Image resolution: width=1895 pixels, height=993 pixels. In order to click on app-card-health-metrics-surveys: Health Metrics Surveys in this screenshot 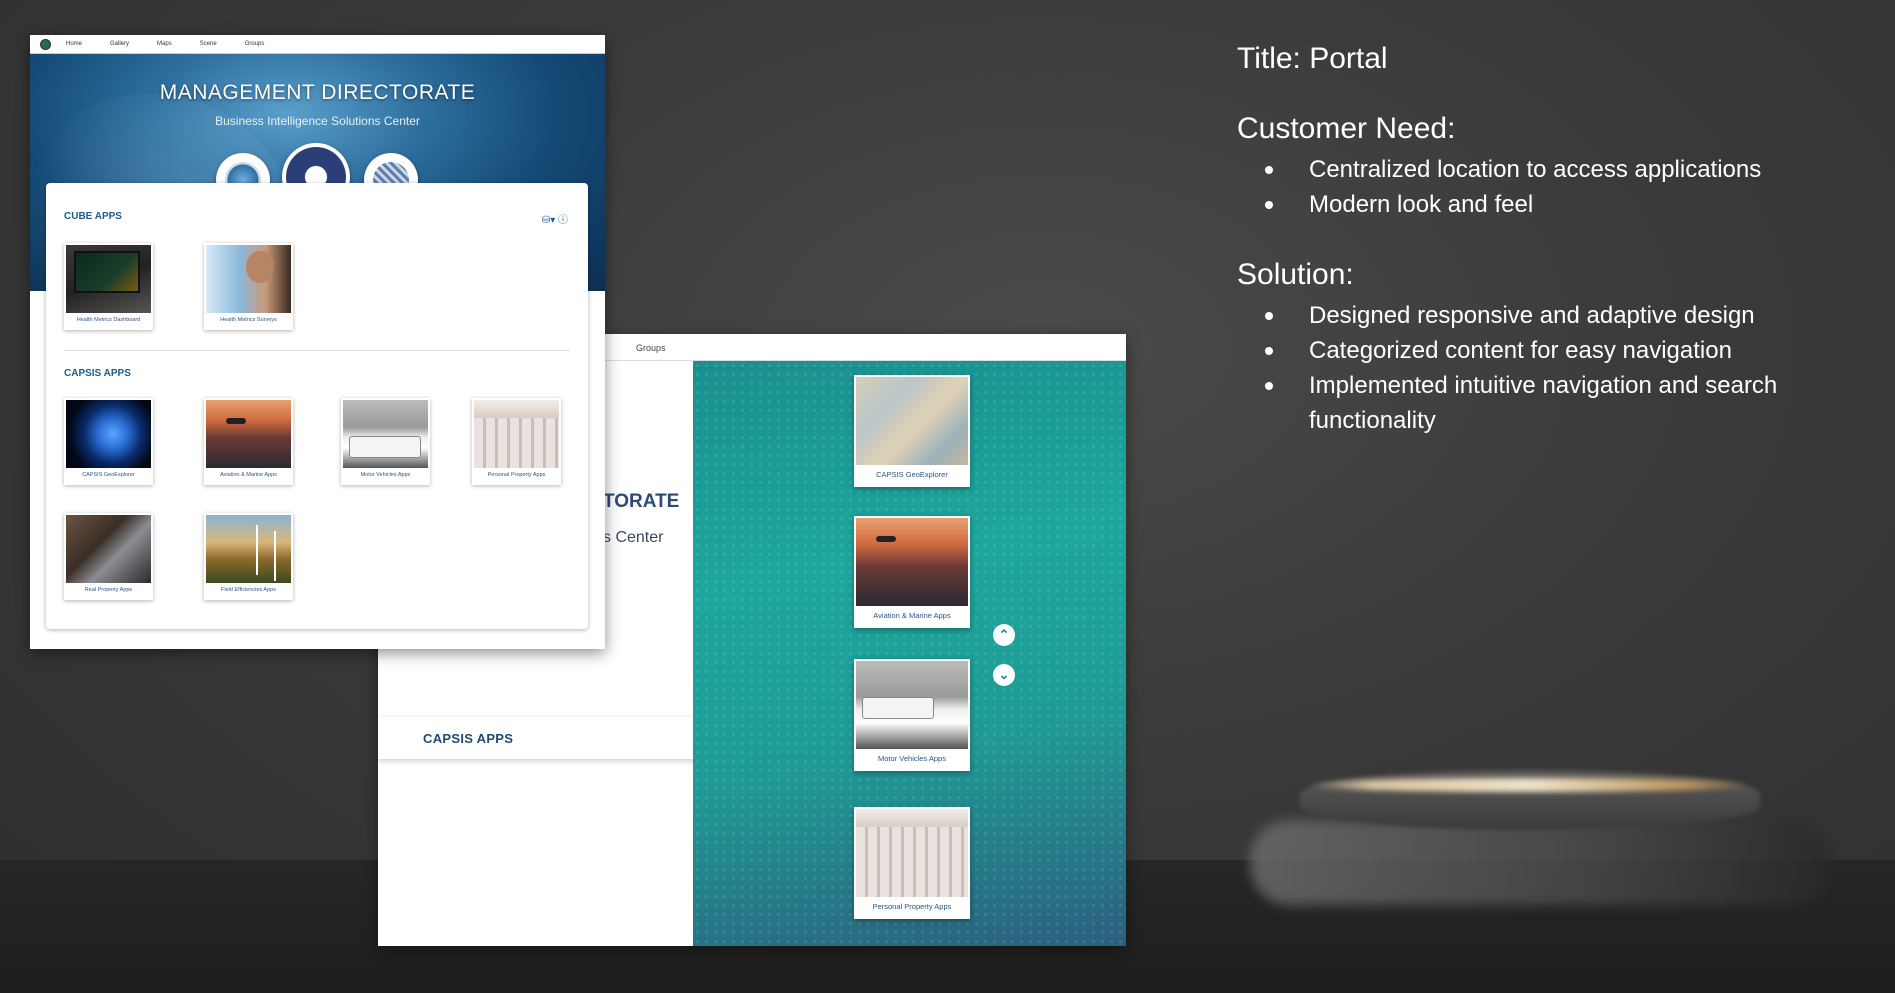, I will do `click(248, 286)`.